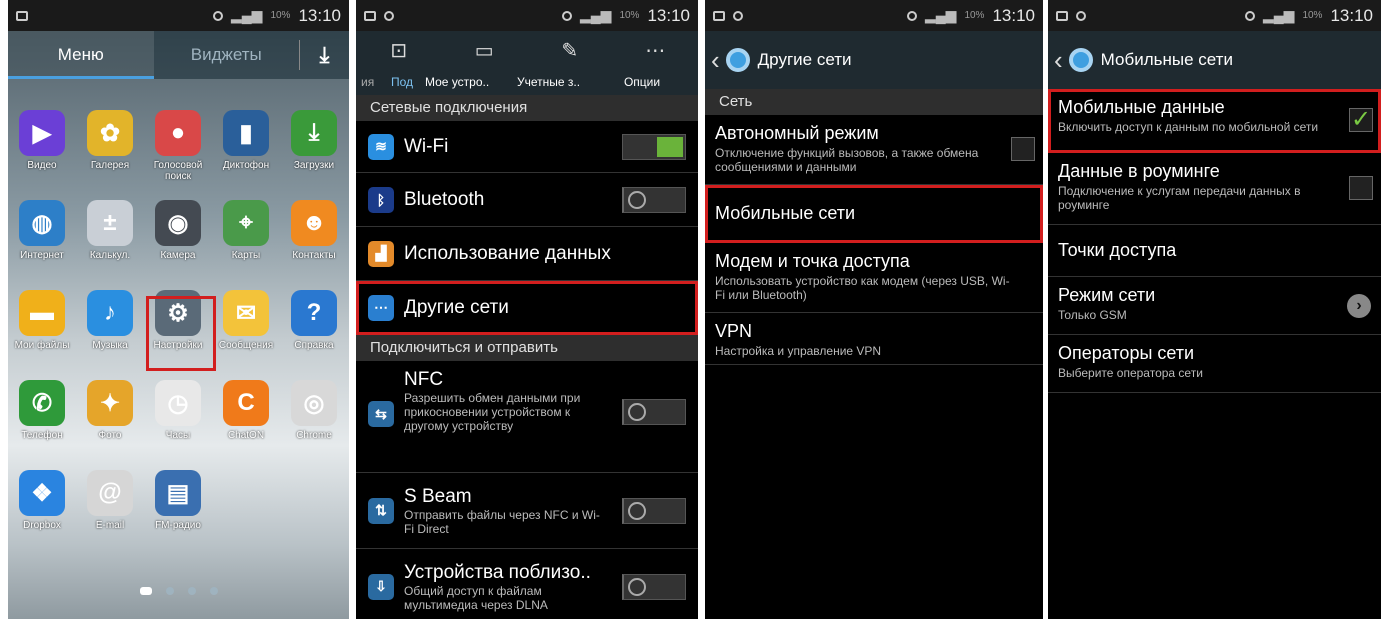 The image size is (1381, 619). I want to click on app-globe: ◍ Интернет, so click(42, 230).